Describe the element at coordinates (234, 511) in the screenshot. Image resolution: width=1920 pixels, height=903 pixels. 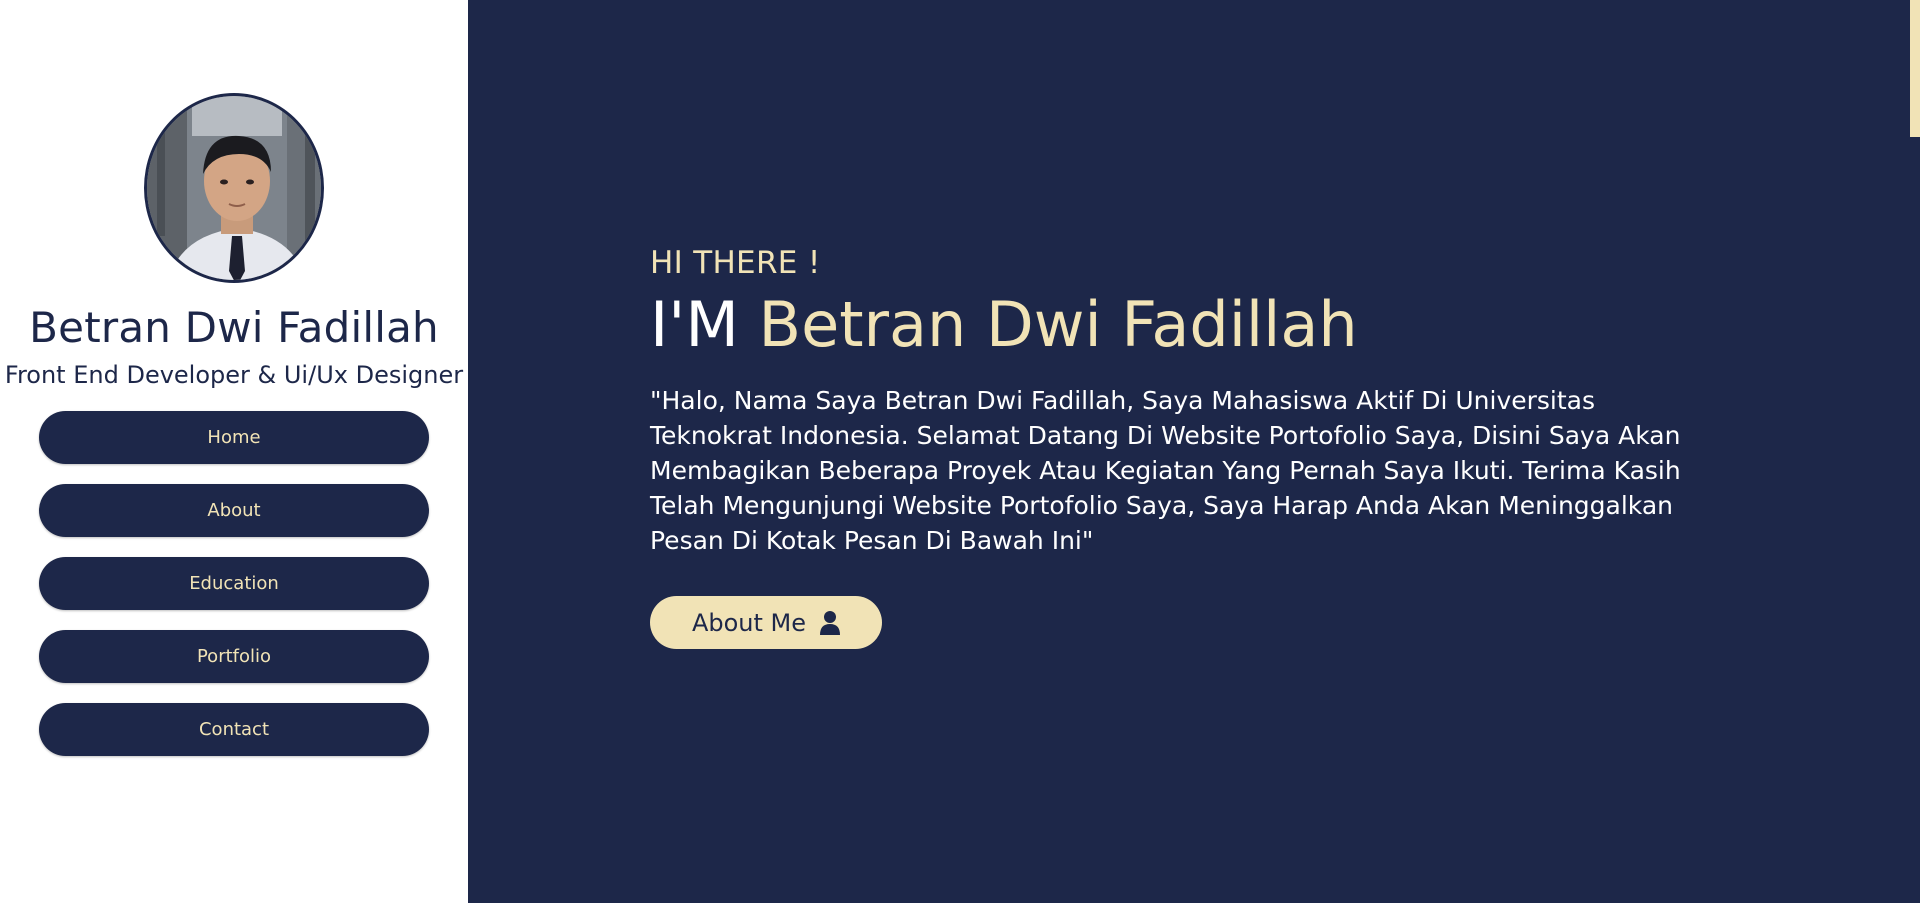
I see `nav-item-about: About` at that location.